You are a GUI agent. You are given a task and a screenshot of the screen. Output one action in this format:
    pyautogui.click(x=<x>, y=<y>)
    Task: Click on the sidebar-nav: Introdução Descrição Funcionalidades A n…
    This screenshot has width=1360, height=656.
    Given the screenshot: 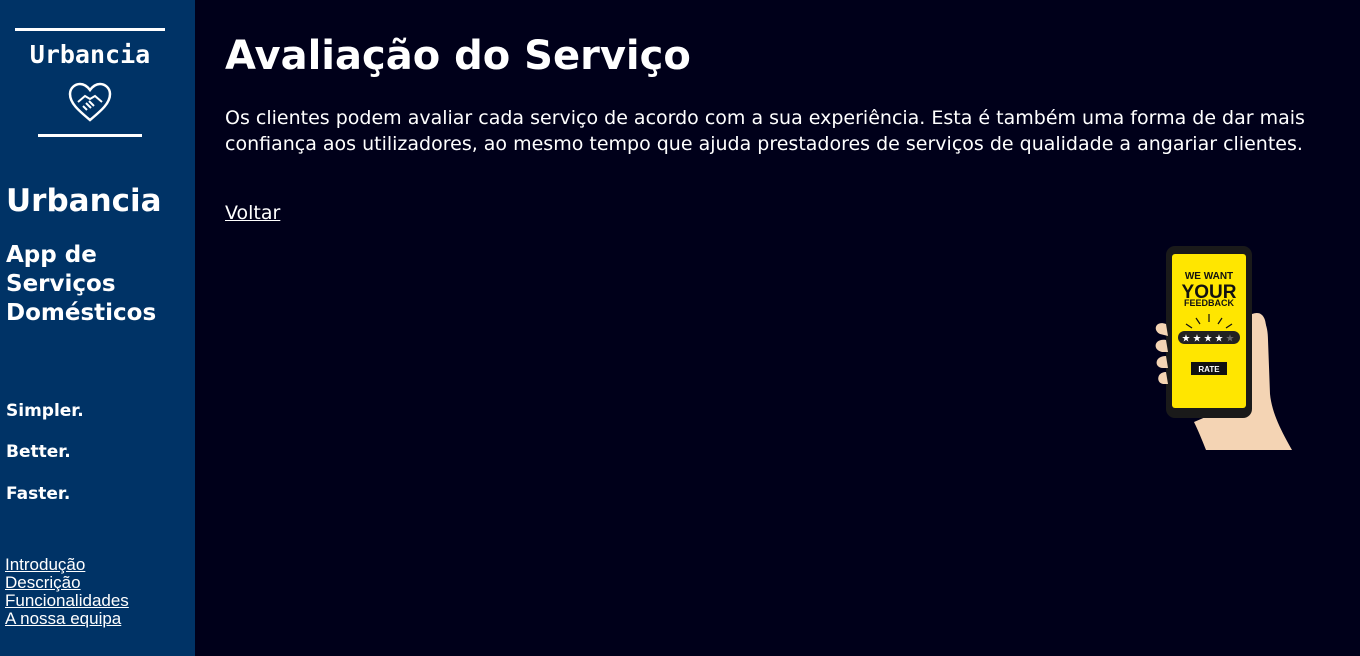 What is the action you would take?
    pyautogui.click(x=67, y=592)
    